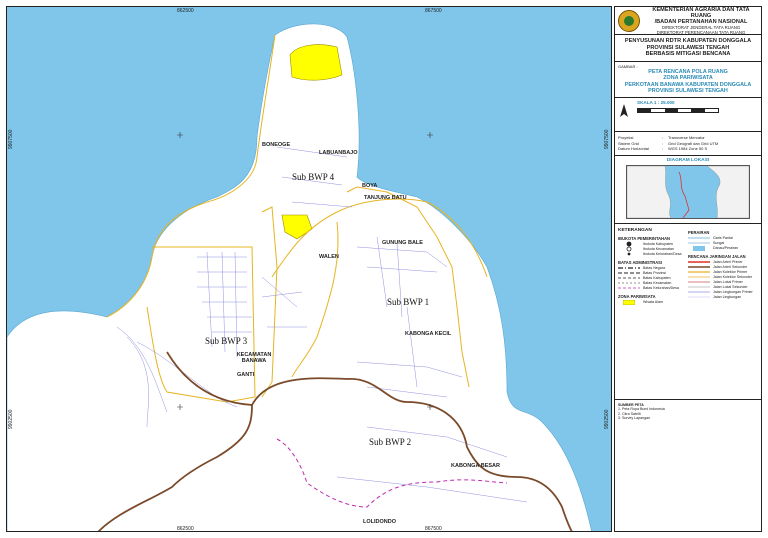 This screenshot has height=538, width=768. What do you see at coordinates (637, 296) in the screenshot?
I see `zona-heading: ZONA PARIWISATA` at bounding box center [637, 296].